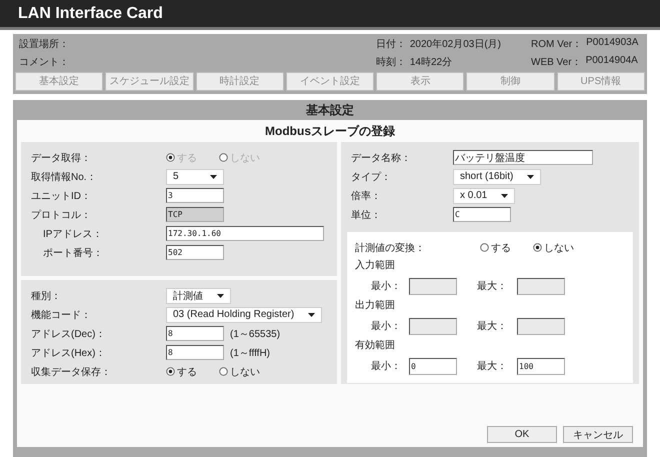 Image resolution: width=660 pixels, height=457 pixels. Describe the element at coordinates (71, 372) in the screenshot. I see `field-label: 収集データ保存：` at that location.